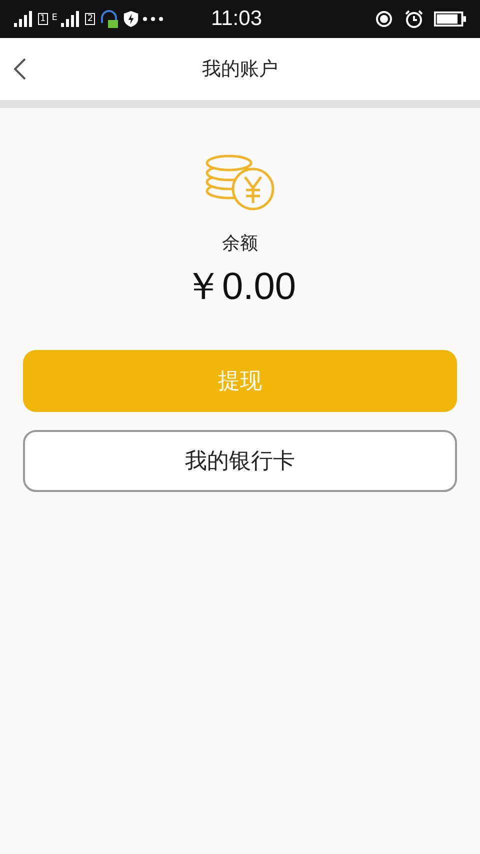  Describe the element at coordinates (131, 19) in the screenshot. I see `shield-icon` at that location.